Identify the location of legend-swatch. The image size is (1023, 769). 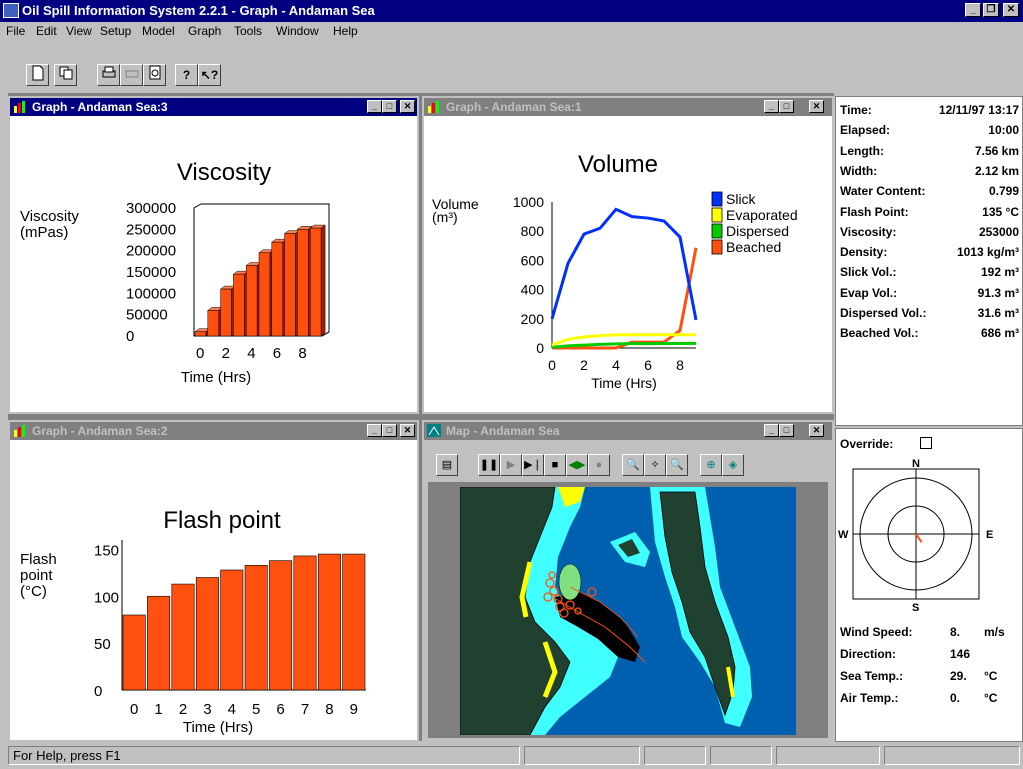
(717, 231).